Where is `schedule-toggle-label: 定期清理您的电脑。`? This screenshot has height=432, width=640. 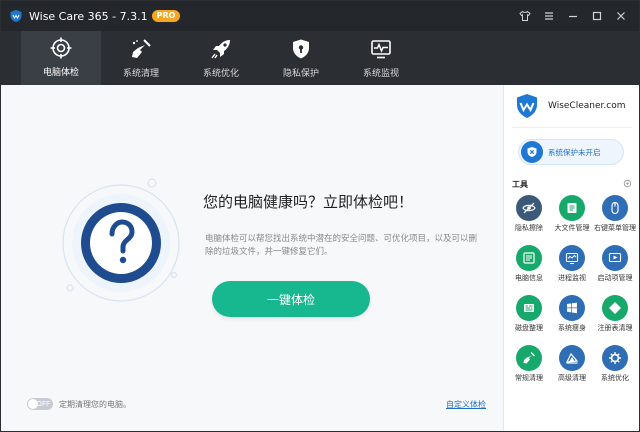
schedule-toggle-label: 定期清理您的电脑。 is located at coordinates (95, 404).